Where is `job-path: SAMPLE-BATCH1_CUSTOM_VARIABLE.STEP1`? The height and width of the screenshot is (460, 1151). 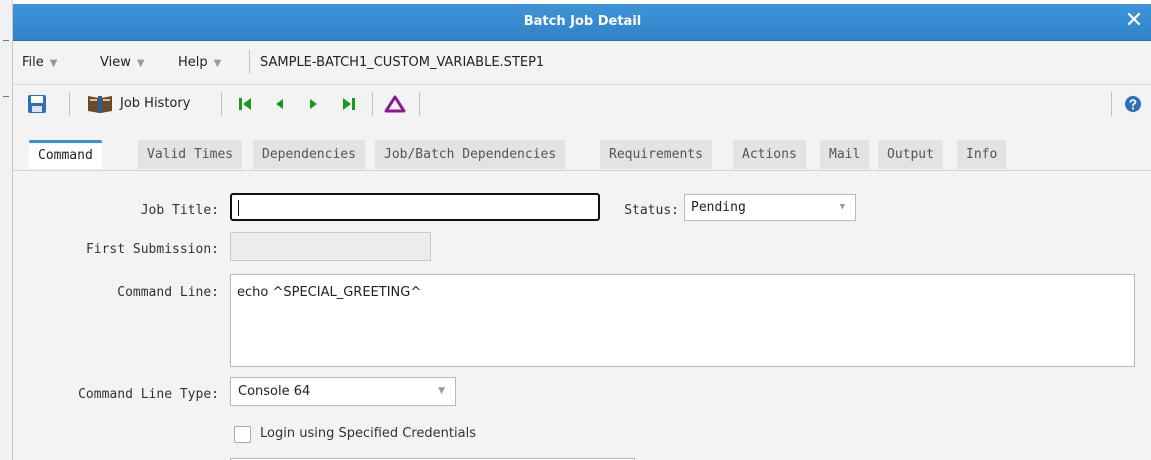
job-path: SAMPLE-BATCH1_CUSTOM_VARIABLE.STEP1 is located at coordinates (402, 62).